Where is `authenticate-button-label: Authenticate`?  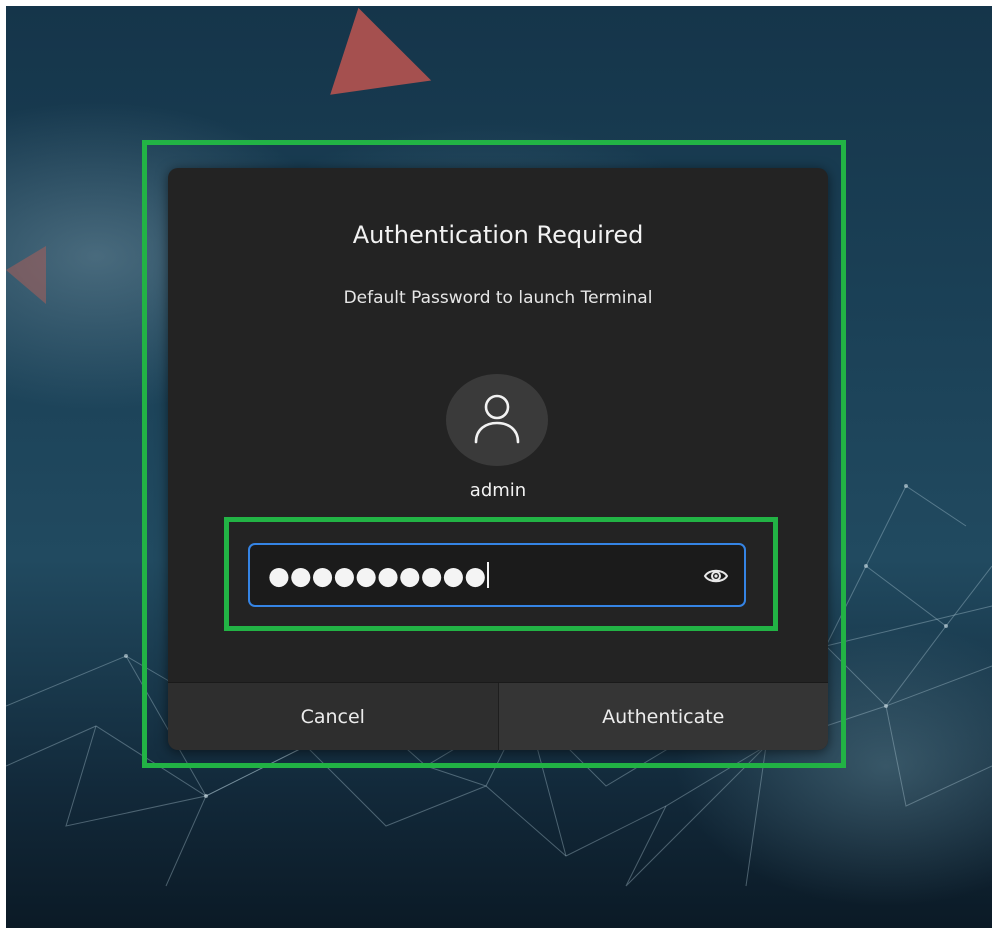
authenticate-button-label: Authenticate is located at coordinates (663, 717).